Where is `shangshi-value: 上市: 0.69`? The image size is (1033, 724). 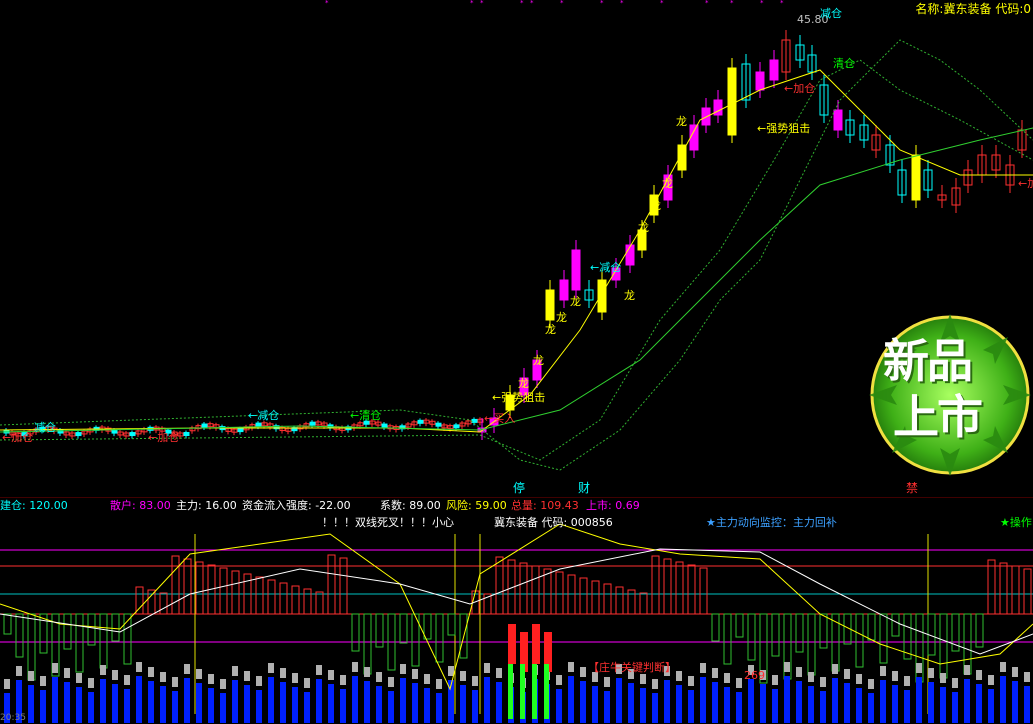
shangshi-value: 上市: 0.69 is located at coordinates (613, 505).